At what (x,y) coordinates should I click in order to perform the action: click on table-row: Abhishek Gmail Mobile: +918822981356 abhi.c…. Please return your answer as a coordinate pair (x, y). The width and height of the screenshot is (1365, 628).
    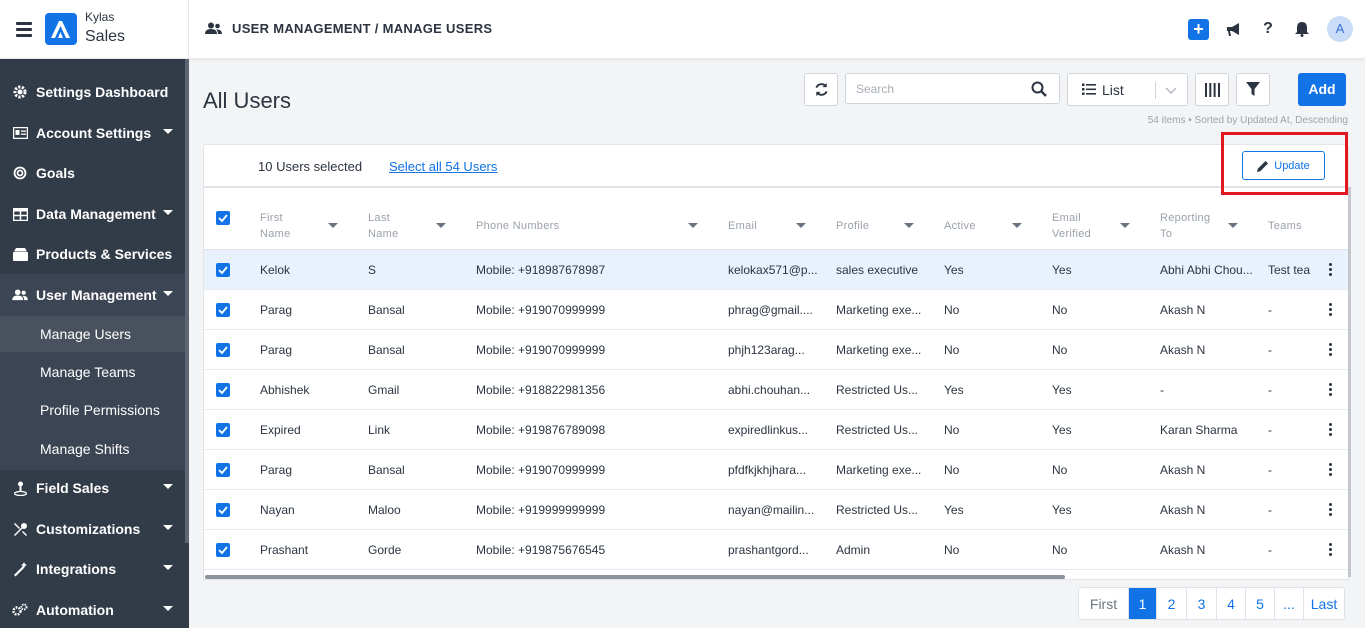
    Looking at the image, I should click on (776, 390).